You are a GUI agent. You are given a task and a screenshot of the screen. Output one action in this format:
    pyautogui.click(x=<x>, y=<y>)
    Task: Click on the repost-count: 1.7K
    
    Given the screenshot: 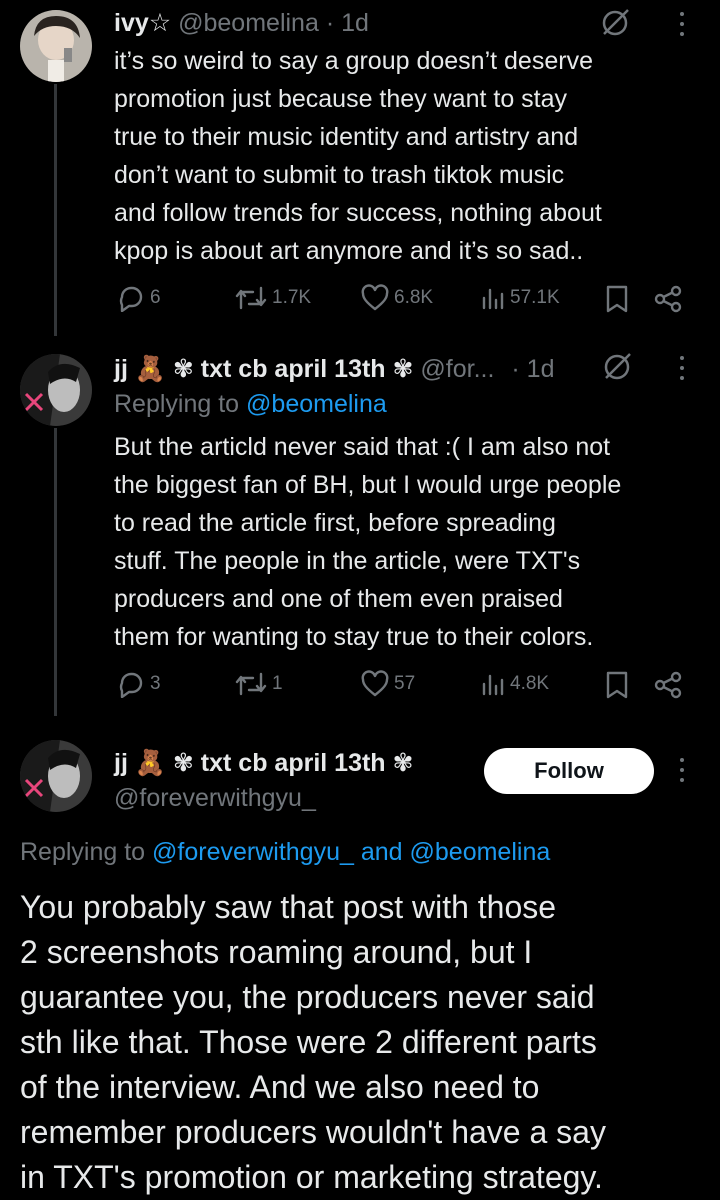 What is the action you would take?
    pyautogui.click(x=292, y=297)
    